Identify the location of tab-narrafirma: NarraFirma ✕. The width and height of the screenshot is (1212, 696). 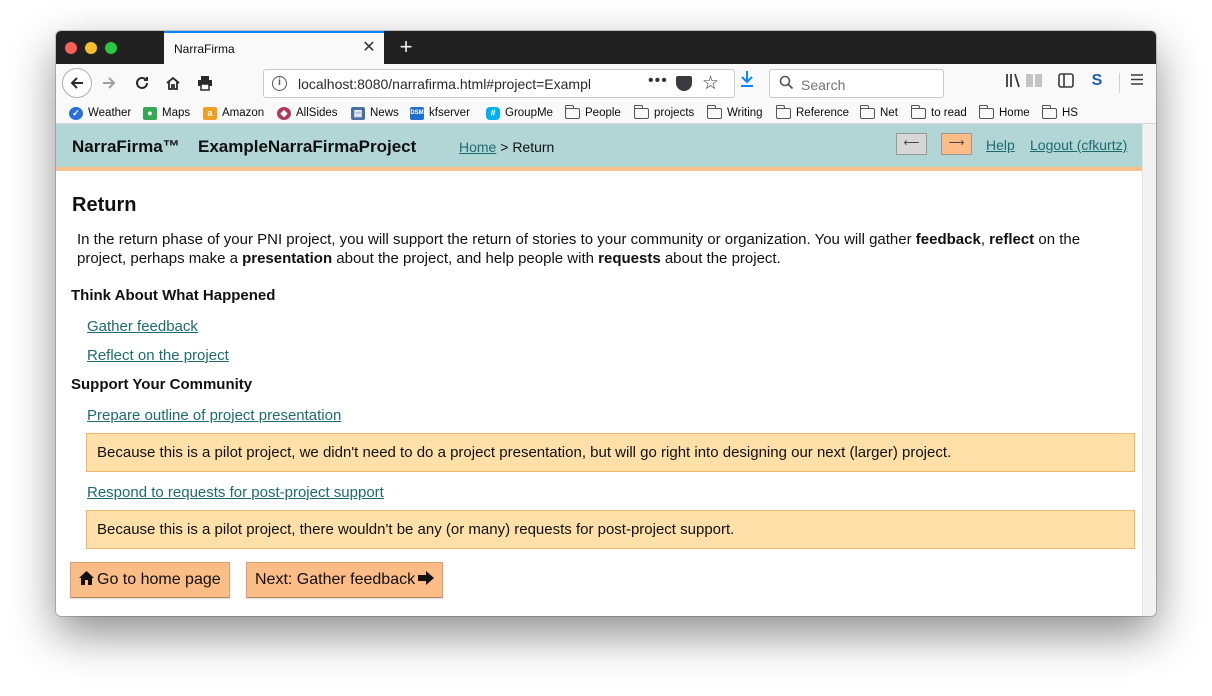
(274, 47).